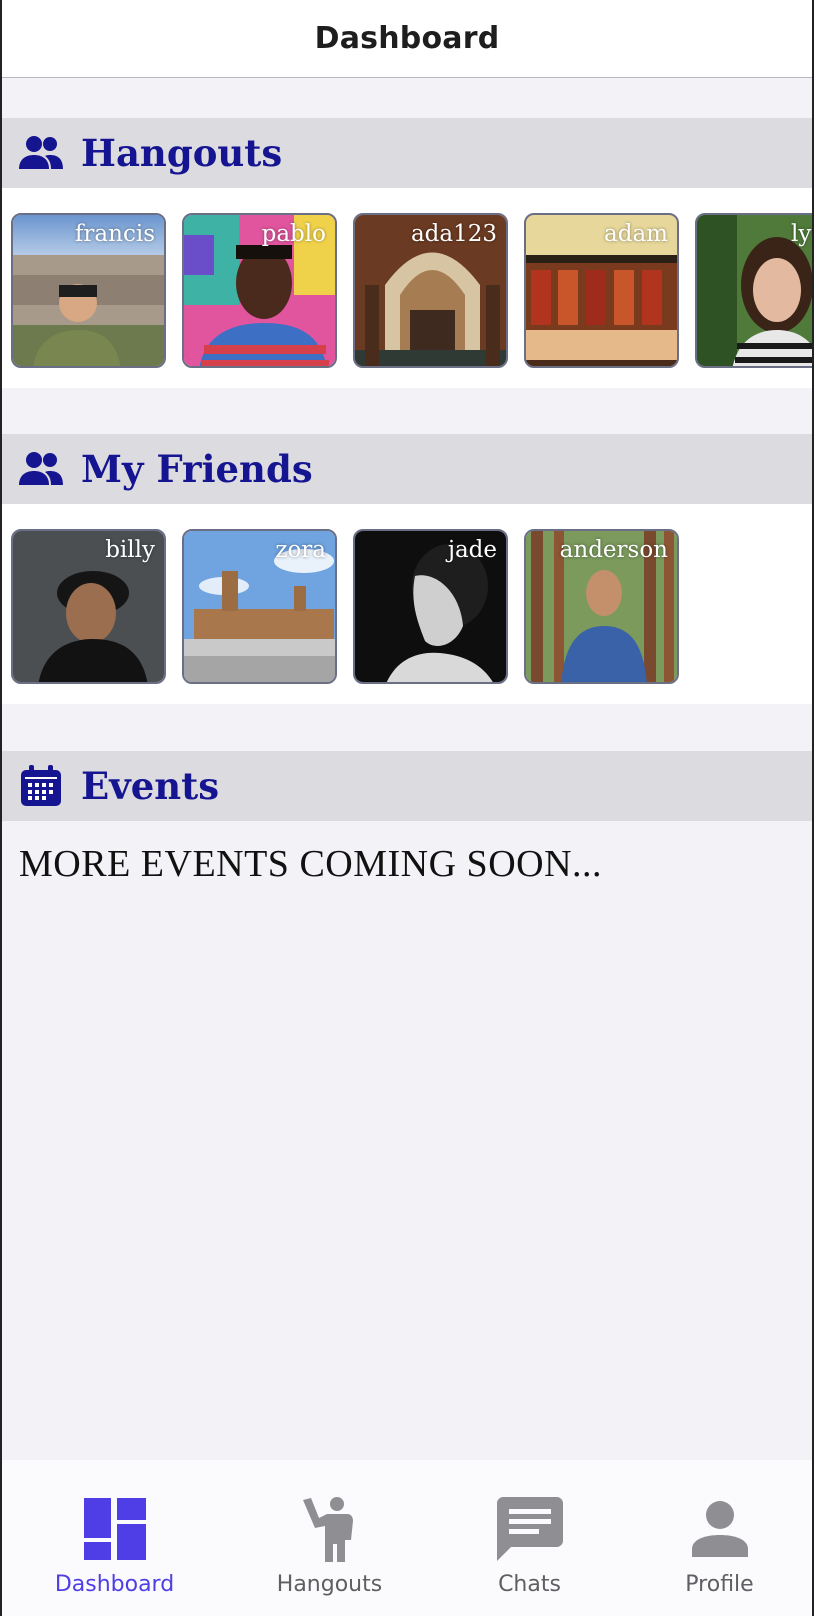 The width and height of the screenshot is (814, 1616). I want to click on hangouts-carousel: francis pablo ada123 adam ly, so click(407, 288).